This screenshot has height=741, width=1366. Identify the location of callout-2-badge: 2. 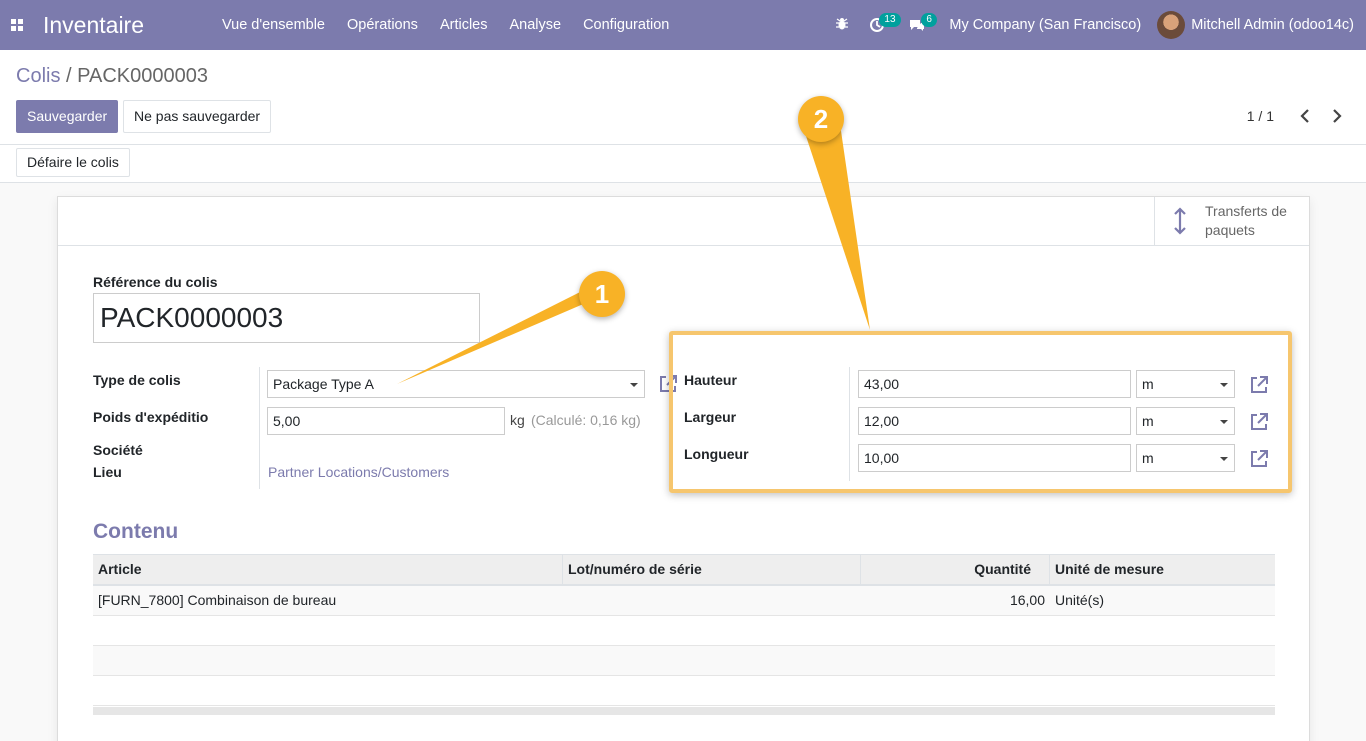
(821, 119).